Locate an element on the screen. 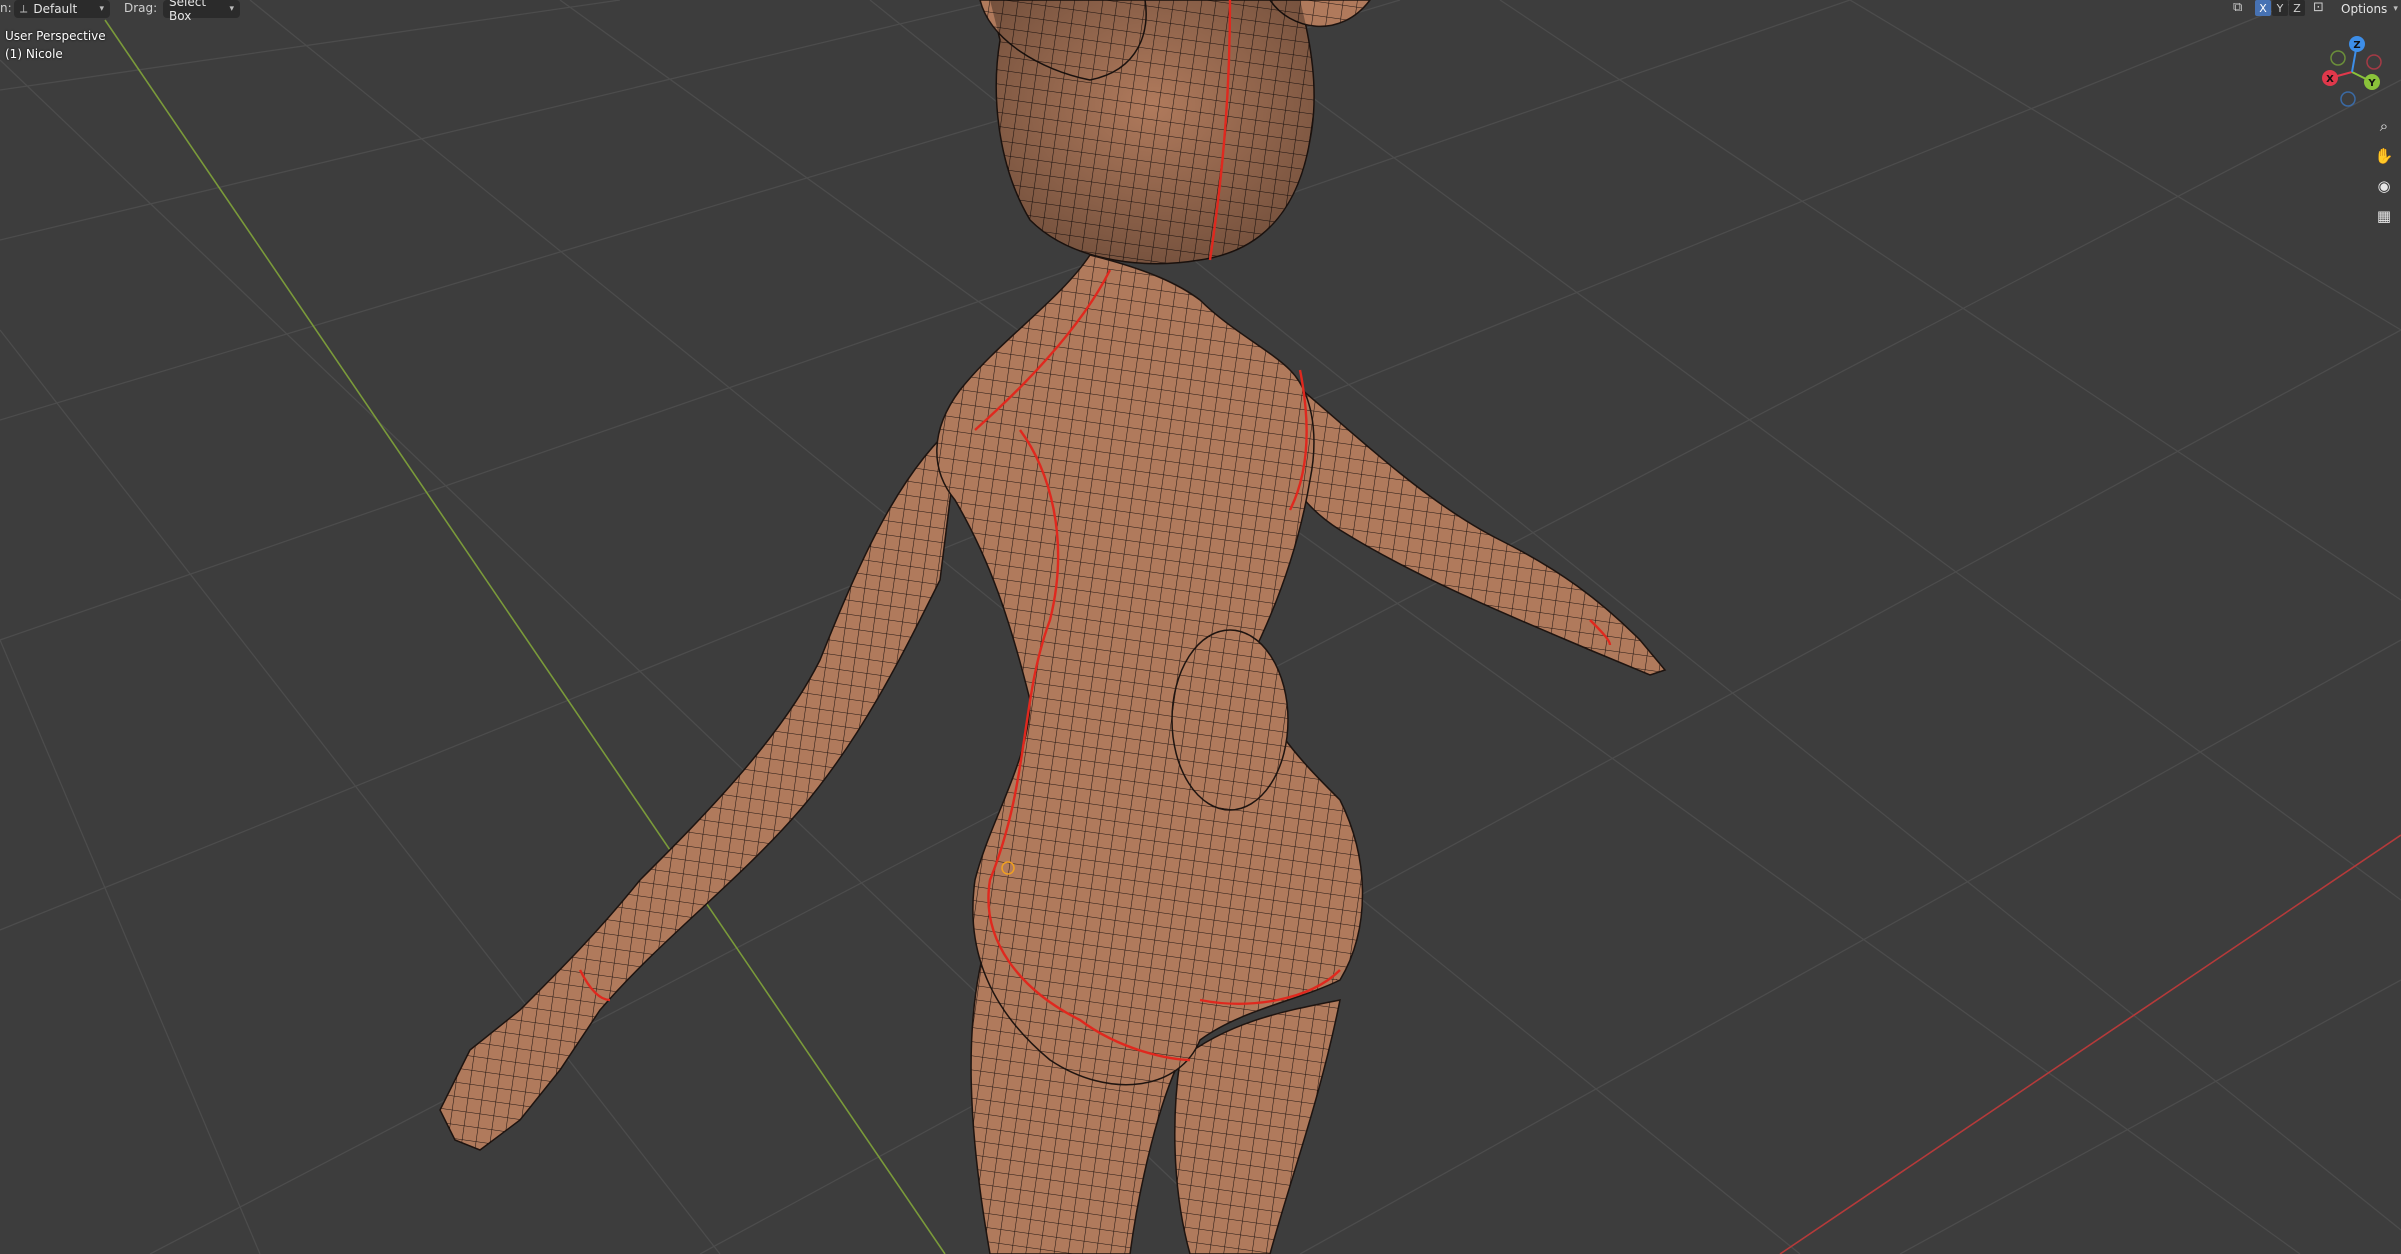  mirror-icon: ⧉ is located at coordinates (2237, 7).